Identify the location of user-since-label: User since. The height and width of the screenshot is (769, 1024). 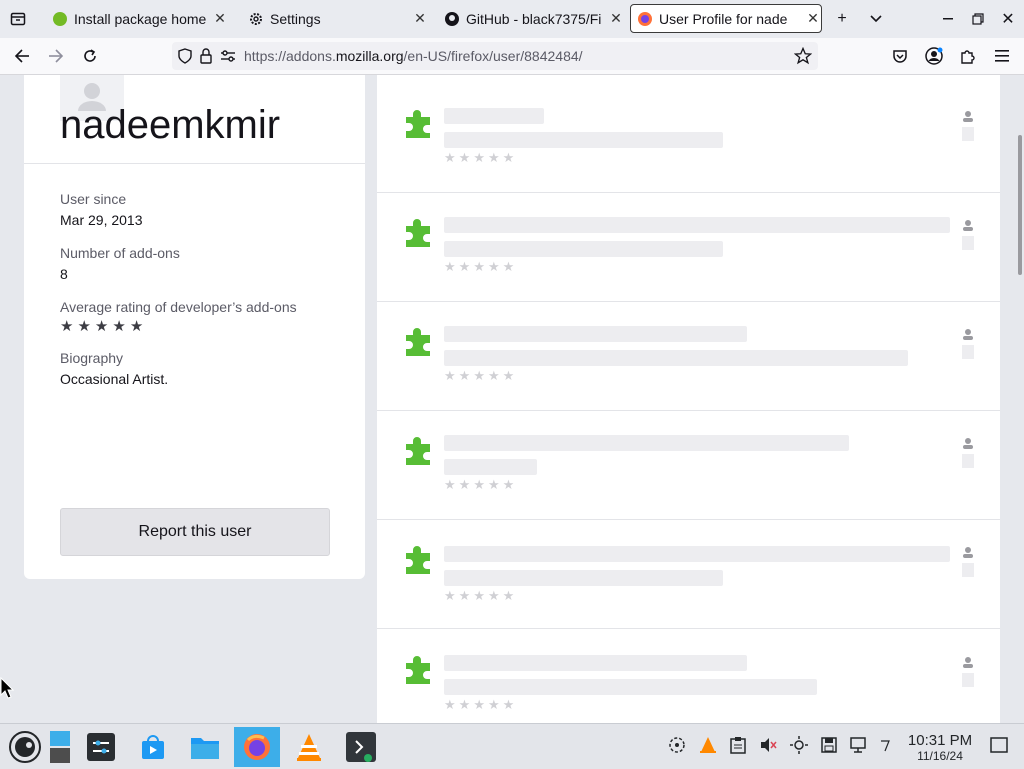
(93, 199).